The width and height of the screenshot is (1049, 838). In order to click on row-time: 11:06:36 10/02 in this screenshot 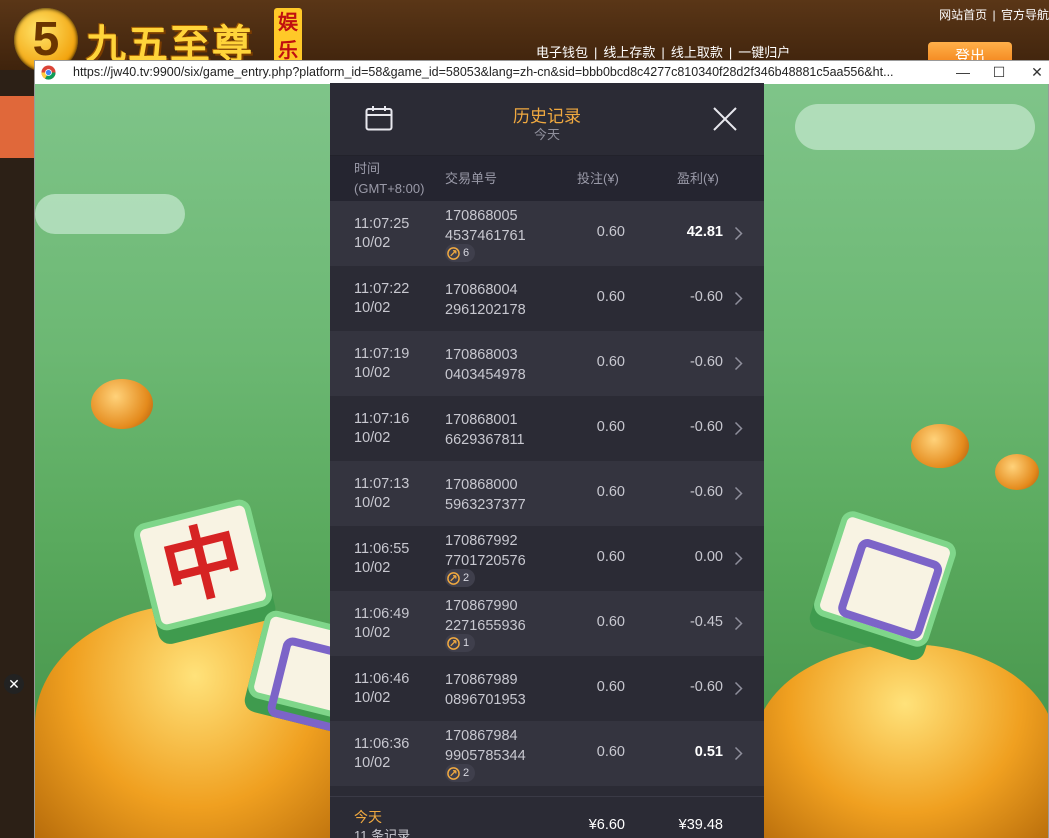, I will do `click(381, 754)`.